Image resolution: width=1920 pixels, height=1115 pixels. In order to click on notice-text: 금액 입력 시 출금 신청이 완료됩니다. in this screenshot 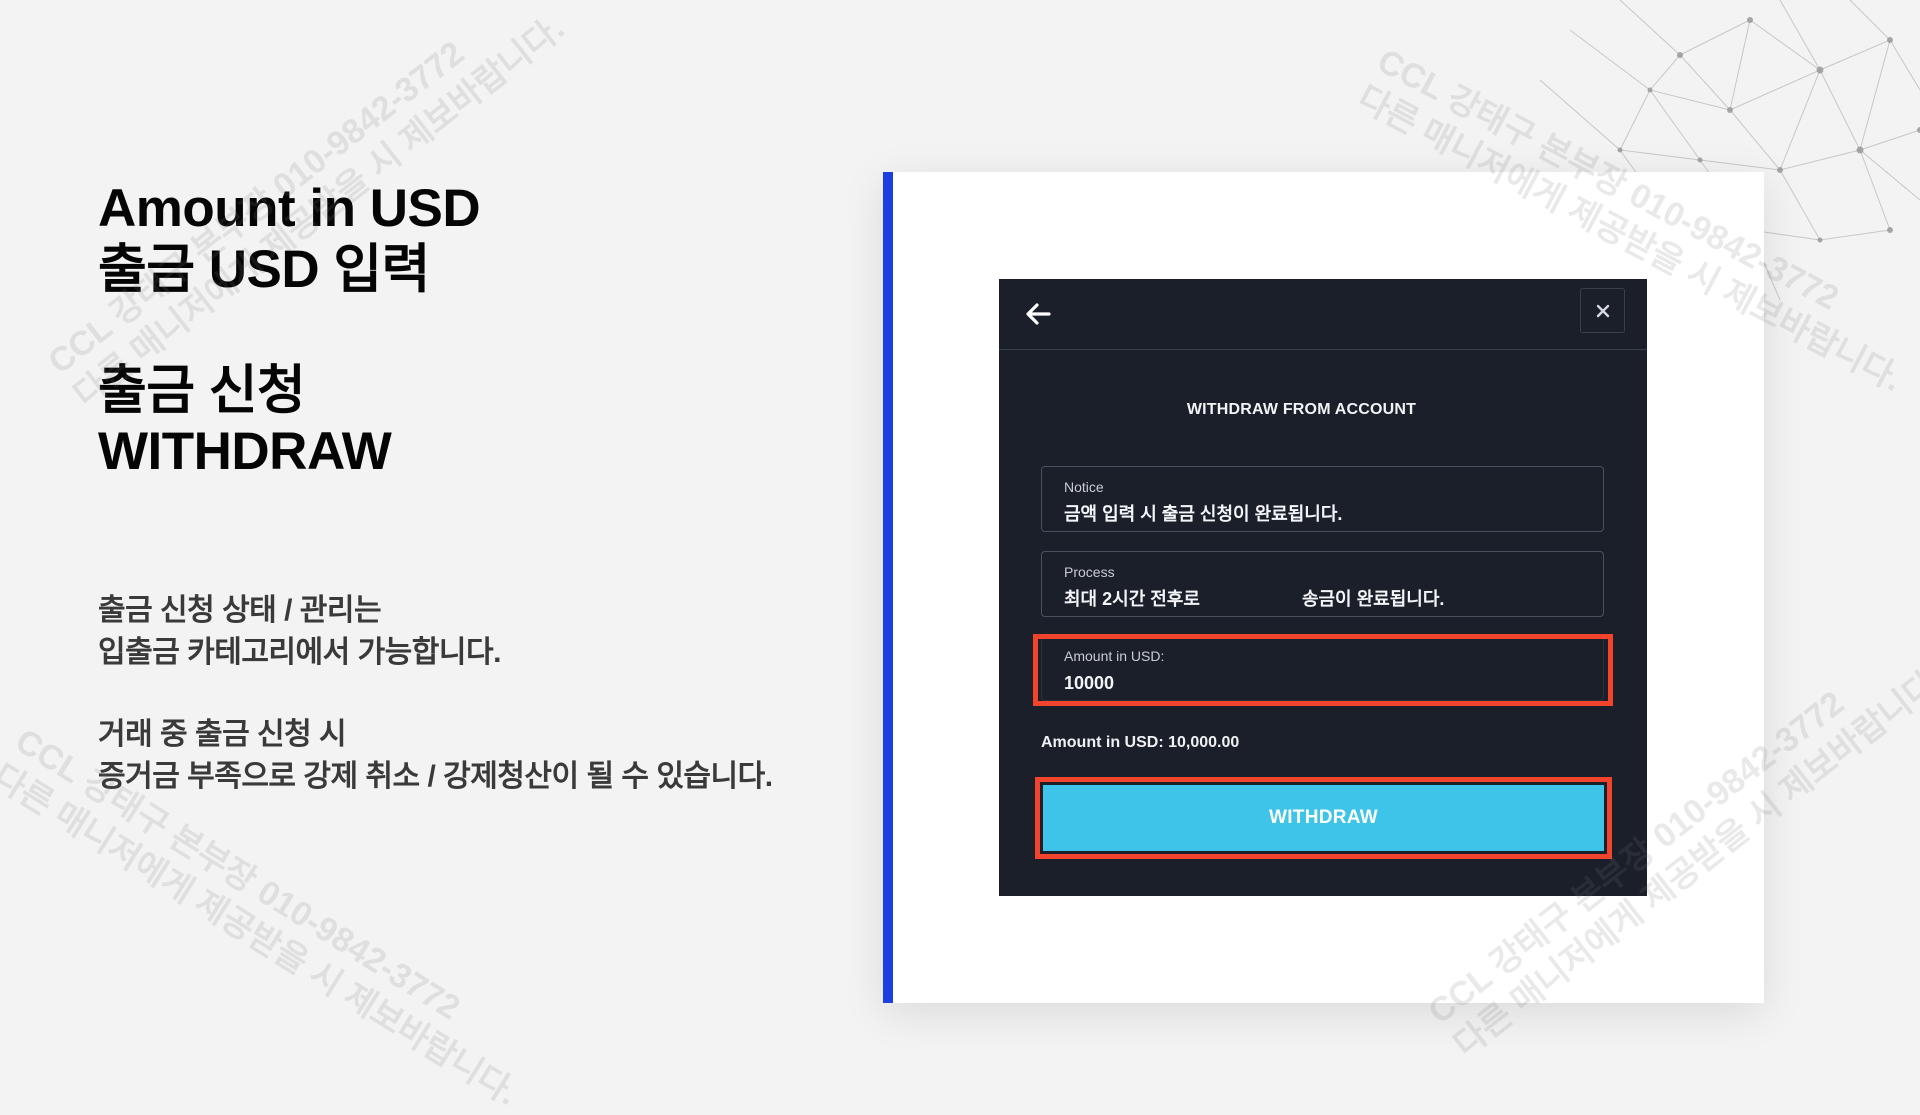, I will do `click(1203, 514)`.